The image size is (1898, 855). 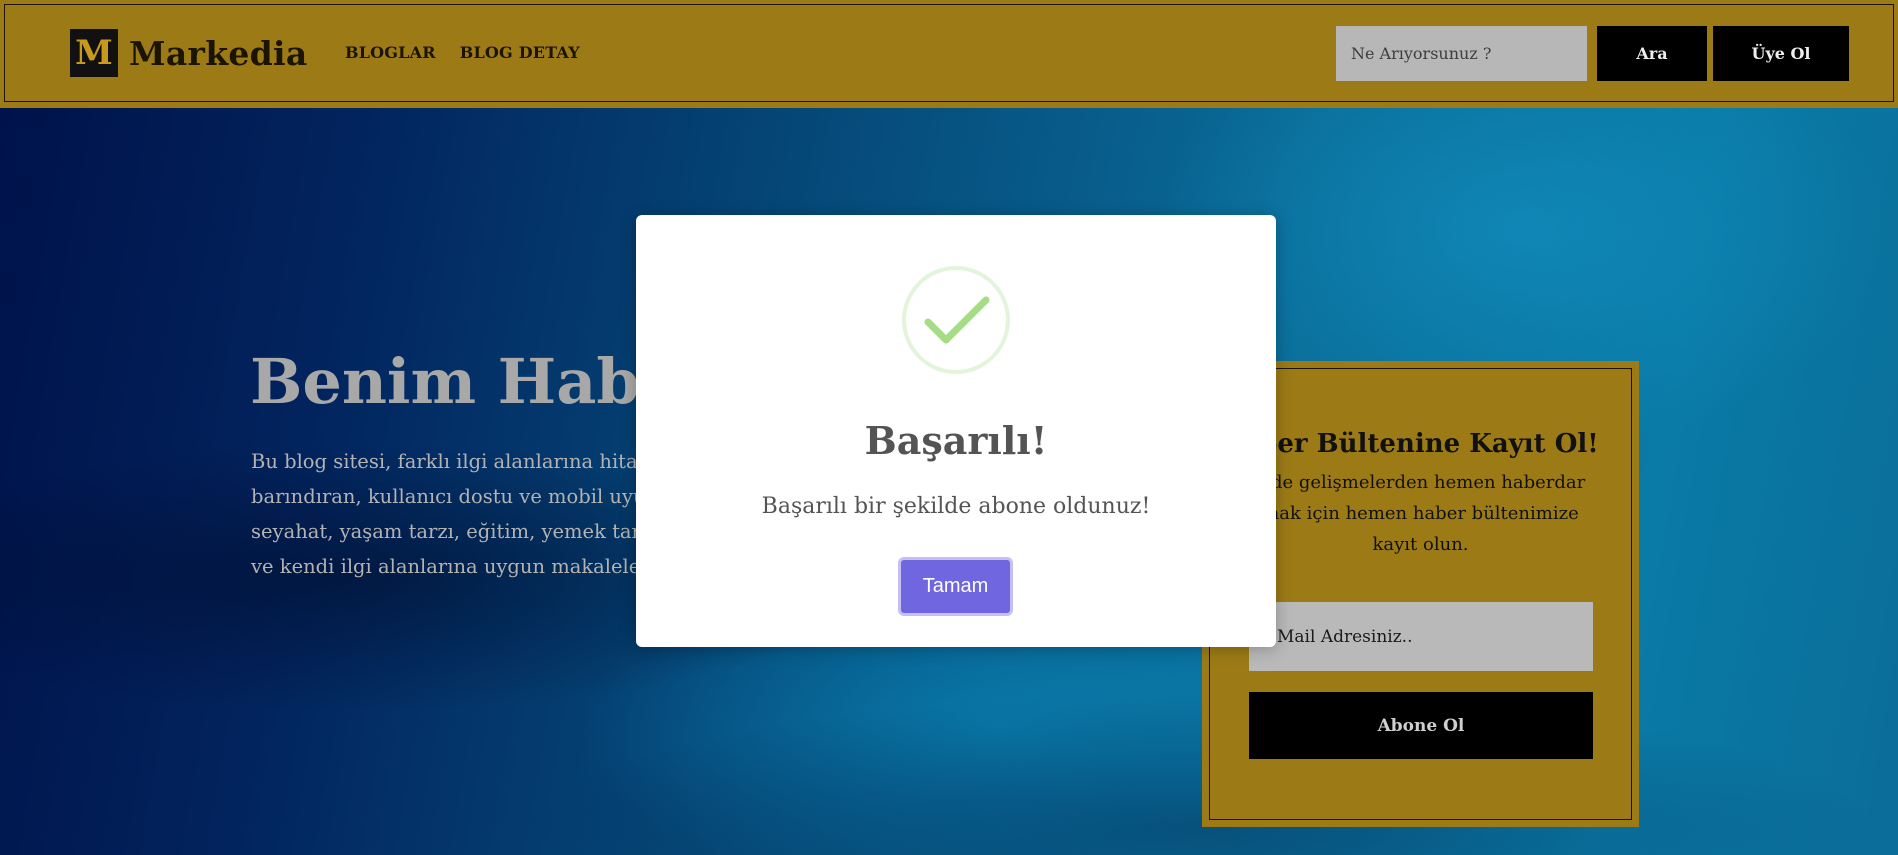 I want to click on newsletter-line: kayıt olun., so click(x=1420, y=544).